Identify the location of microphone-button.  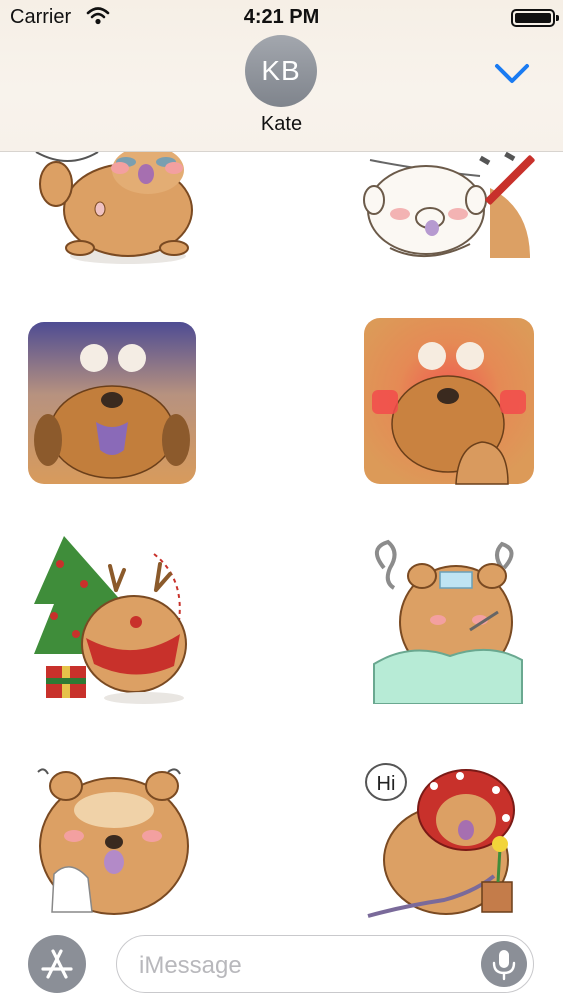
(504, 964).